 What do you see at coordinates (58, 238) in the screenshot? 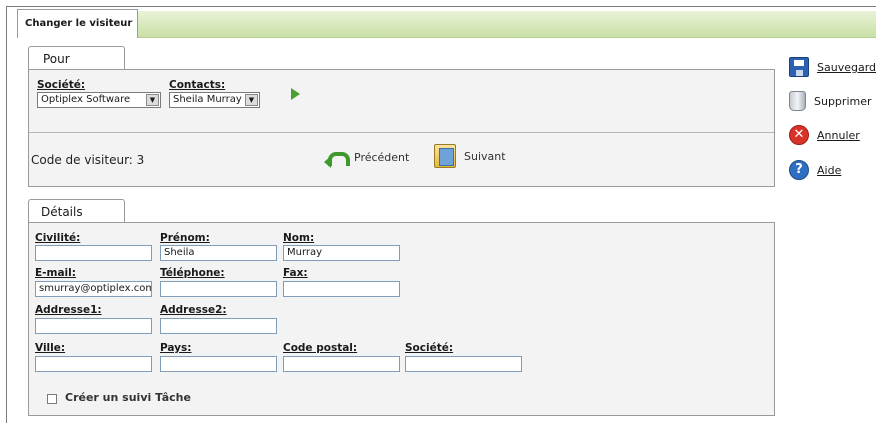
I see `civilite-label: Civilité:` at bounding box center [58, 238].